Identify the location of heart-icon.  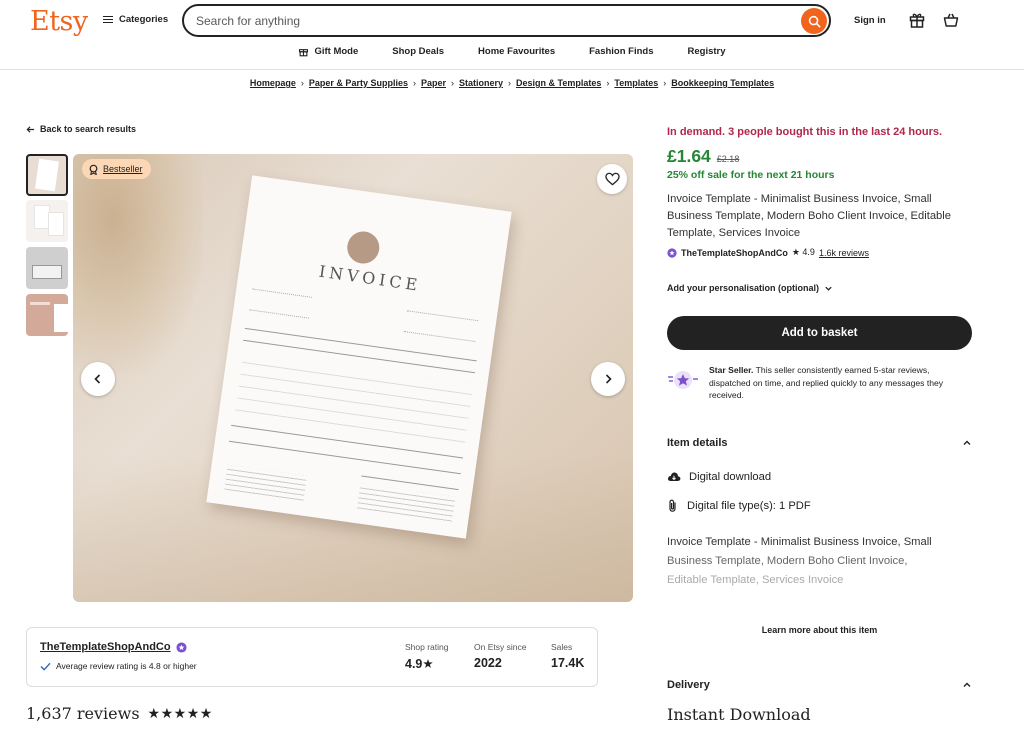
(612, 179).